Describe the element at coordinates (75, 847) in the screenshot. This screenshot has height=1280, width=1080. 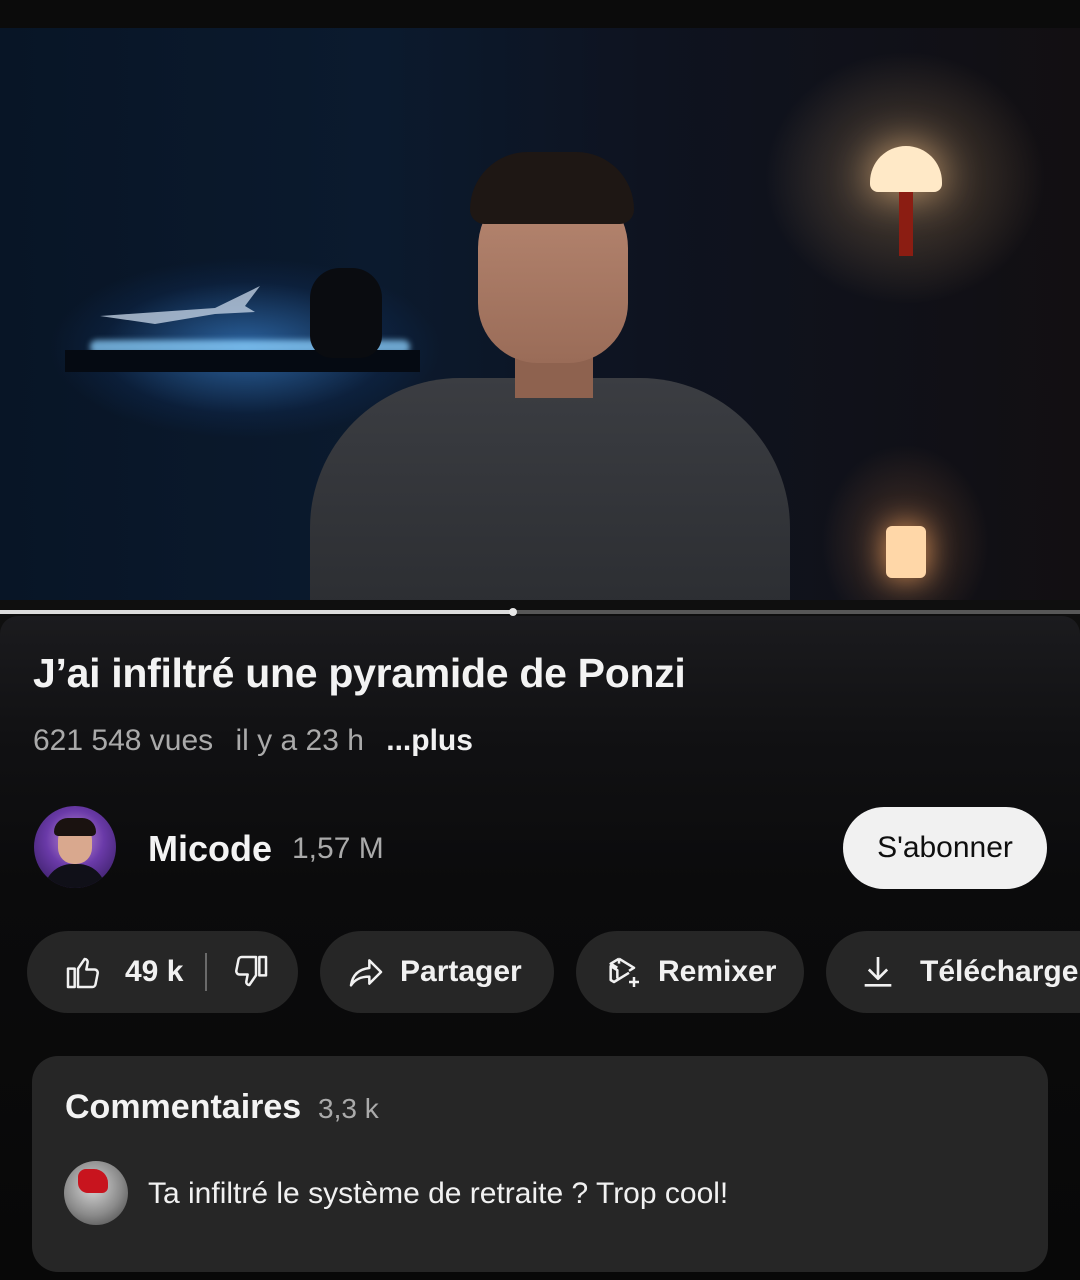
I see `channel-avatar` at that location.